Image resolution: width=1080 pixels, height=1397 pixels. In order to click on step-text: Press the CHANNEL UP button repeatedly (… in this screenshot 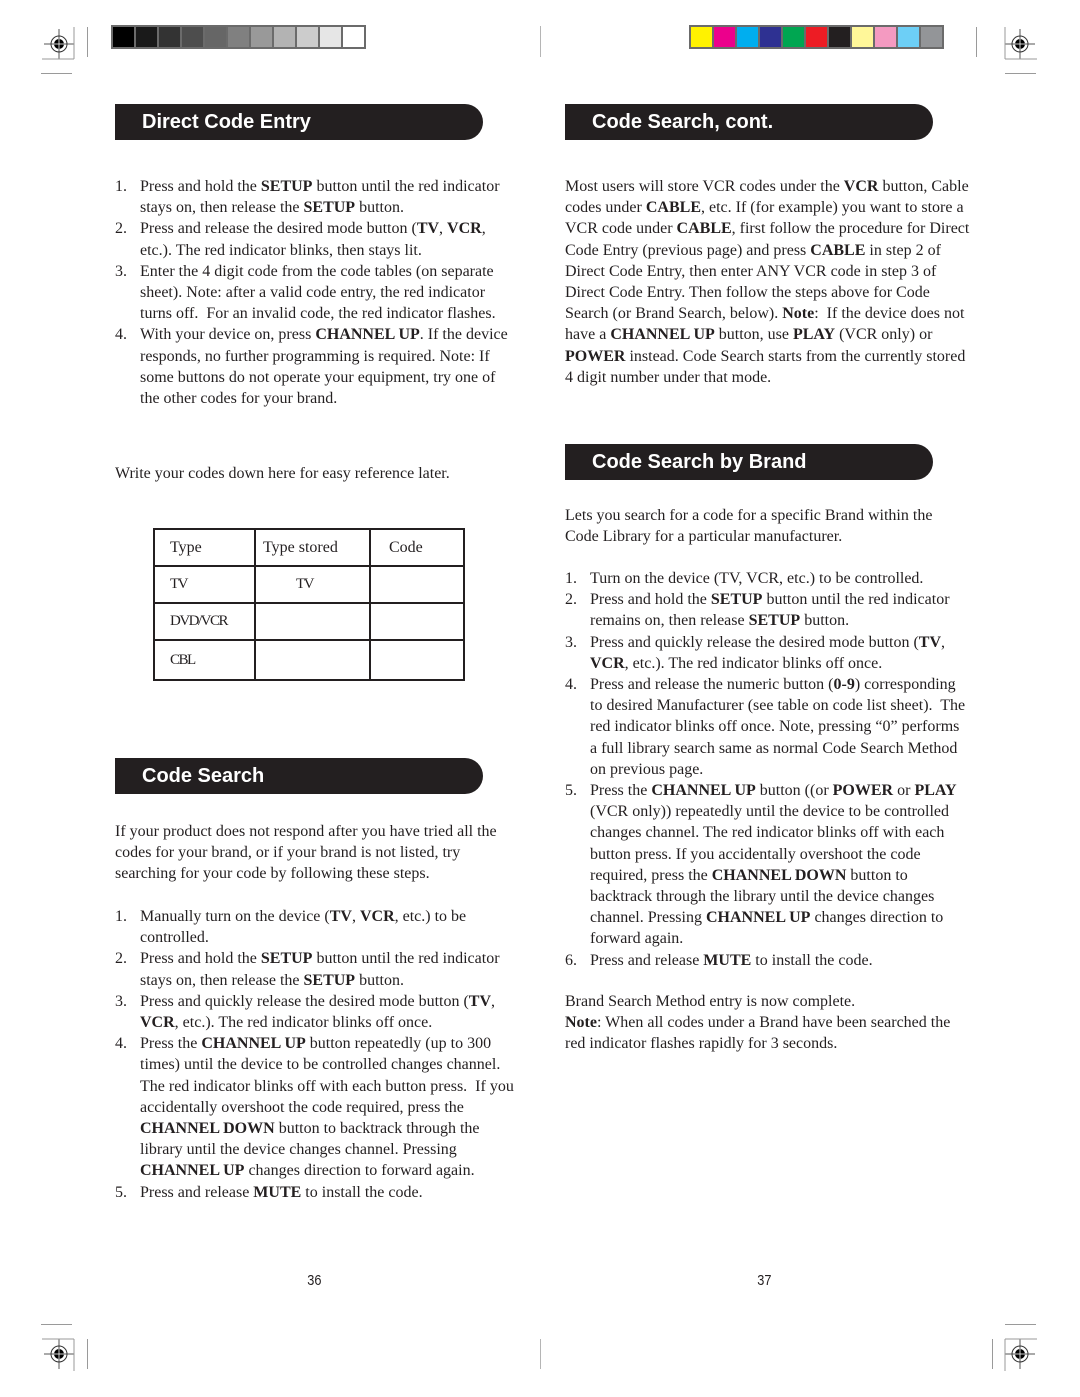, I will do `click(327, 1107)`.